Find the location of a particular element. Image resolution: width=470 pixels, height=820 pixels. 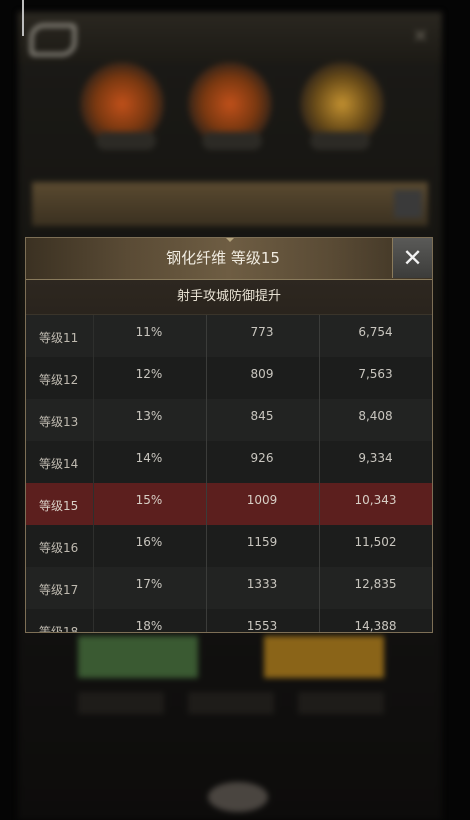

row-level-label: 等级16 is located at coordinates (59, 548).